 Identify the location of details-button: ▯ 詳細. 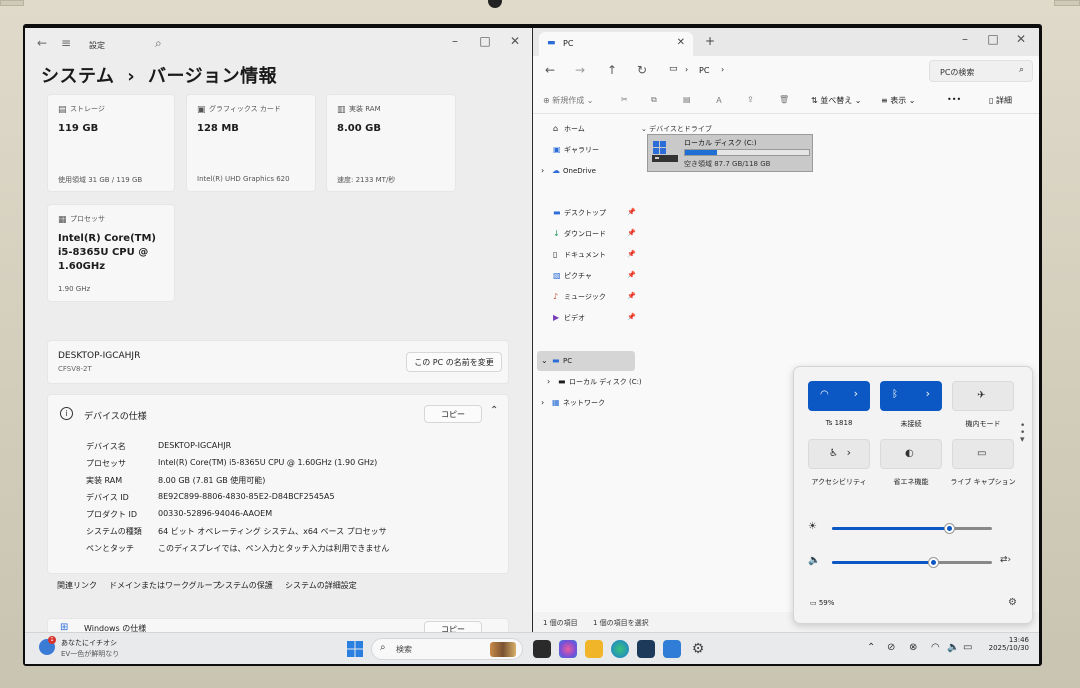
(1000, 100).